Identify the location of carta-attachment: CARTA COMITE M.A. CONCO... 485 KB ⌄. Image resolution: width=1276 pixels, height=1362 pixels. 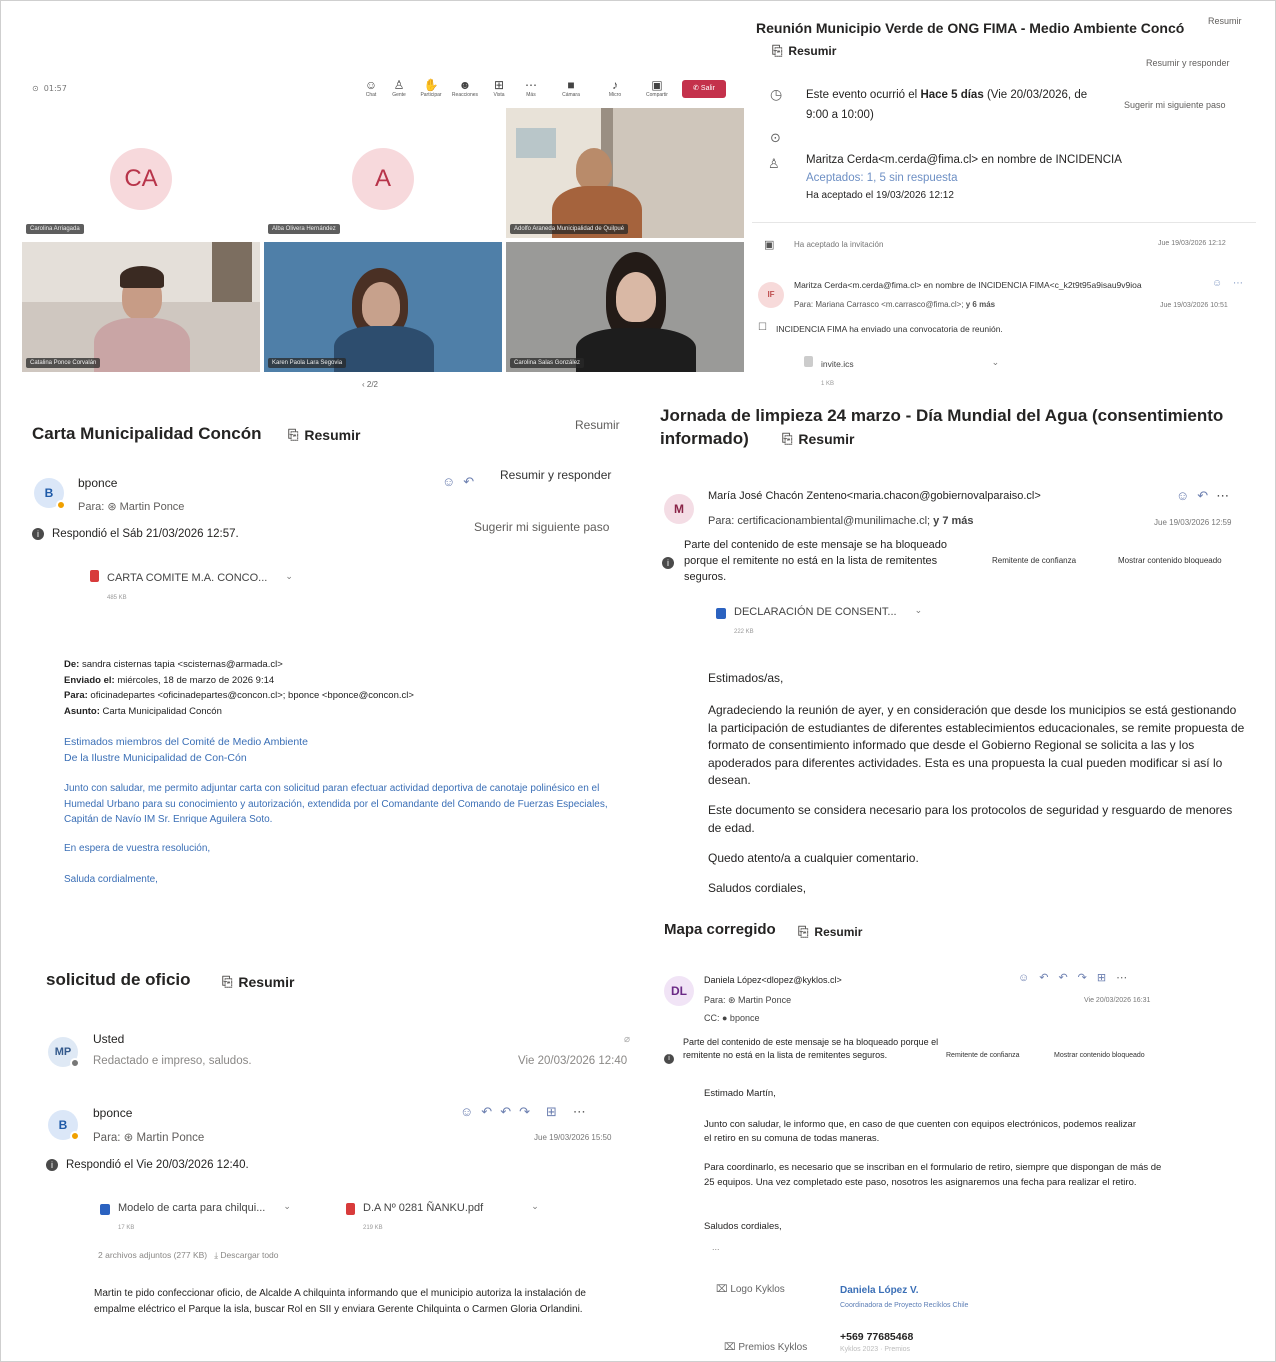
(191, 586).